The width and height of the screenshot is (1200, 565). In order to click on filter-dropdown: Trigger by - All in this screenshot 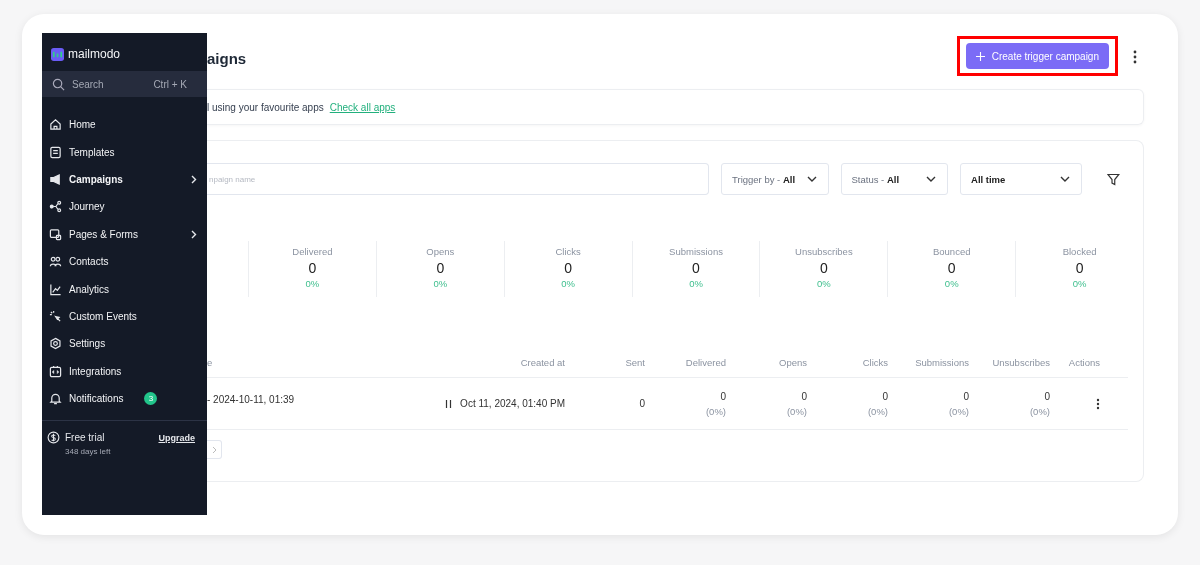, I will do `click(775, 179)`.